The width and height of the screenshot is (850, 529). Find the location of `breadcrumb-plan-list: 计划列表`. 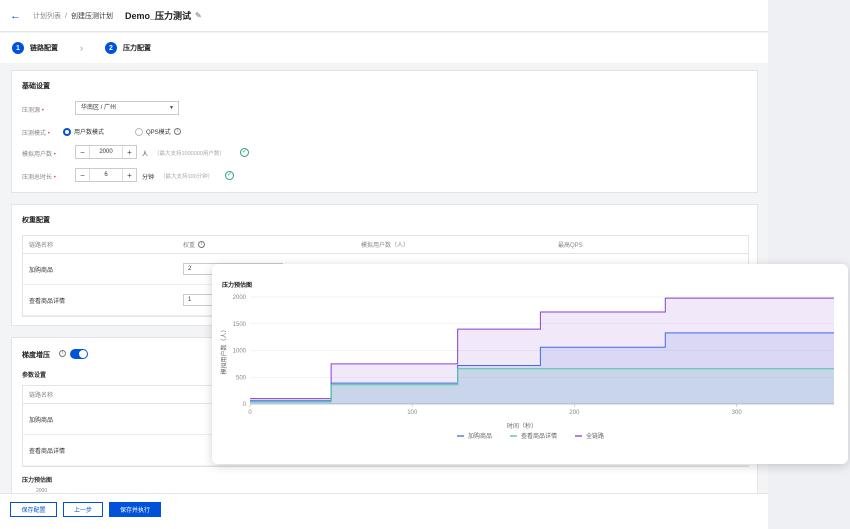

breadcrumb-plan-list: 计划列表 is located at coordinates (47, 16).